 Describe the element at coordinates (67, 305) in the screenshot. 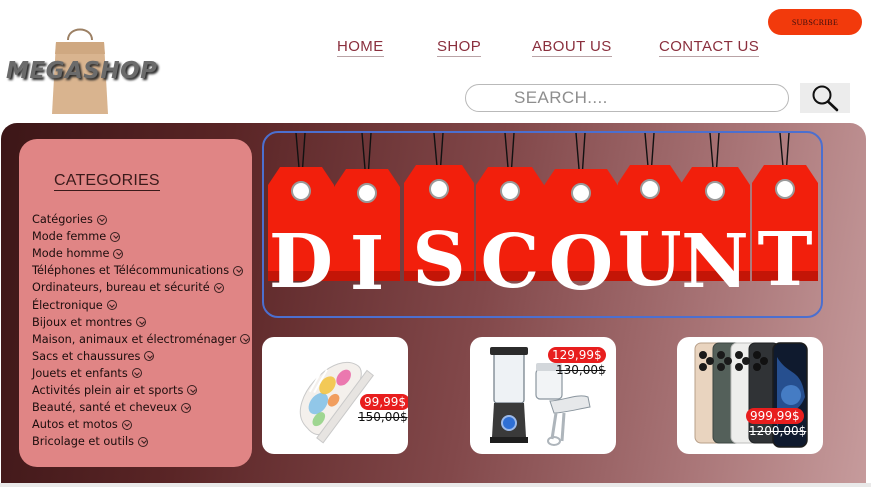

I see `category-label: Électronique` at that location.